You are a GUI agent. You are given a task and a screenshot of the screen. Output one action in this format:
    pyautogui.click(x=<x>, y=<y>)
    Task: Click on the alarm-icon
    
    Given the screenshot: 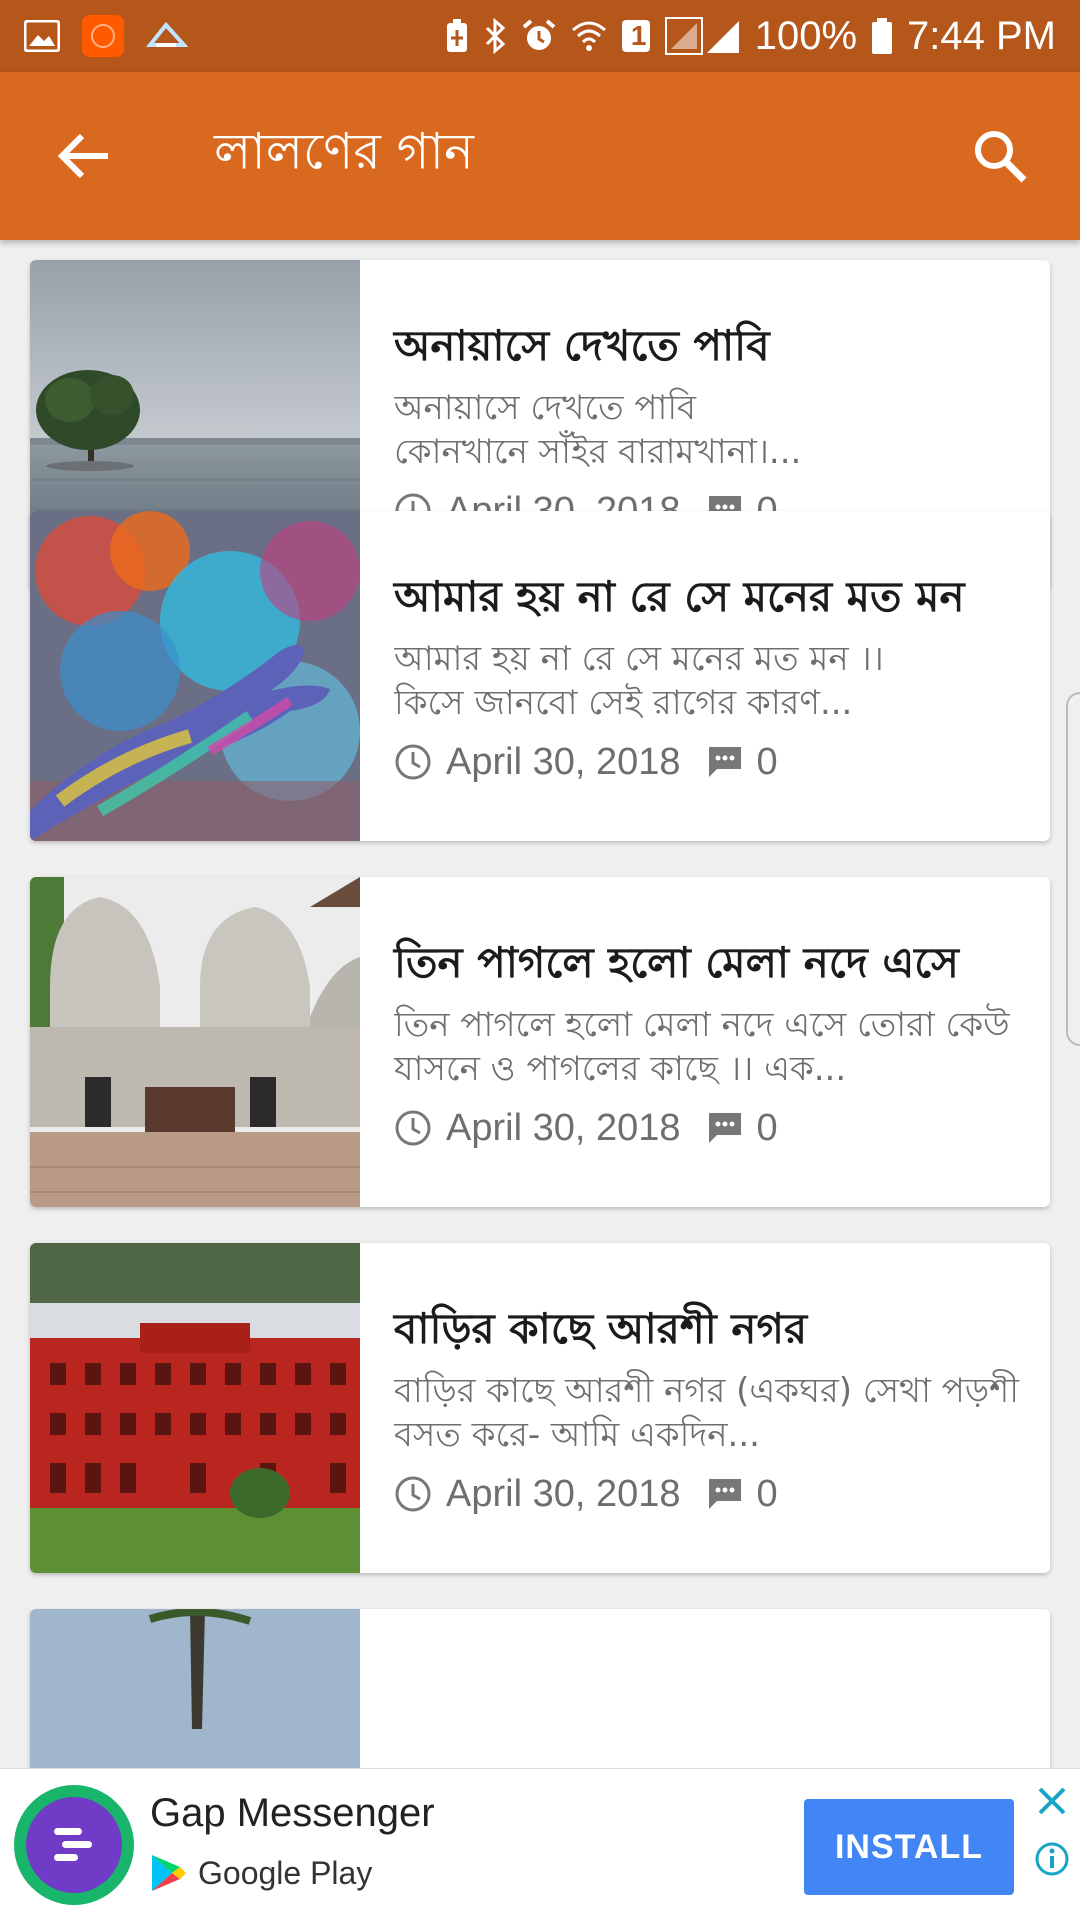 What is the action you would take?
    pyautogui.click(x=539, y=36)
    